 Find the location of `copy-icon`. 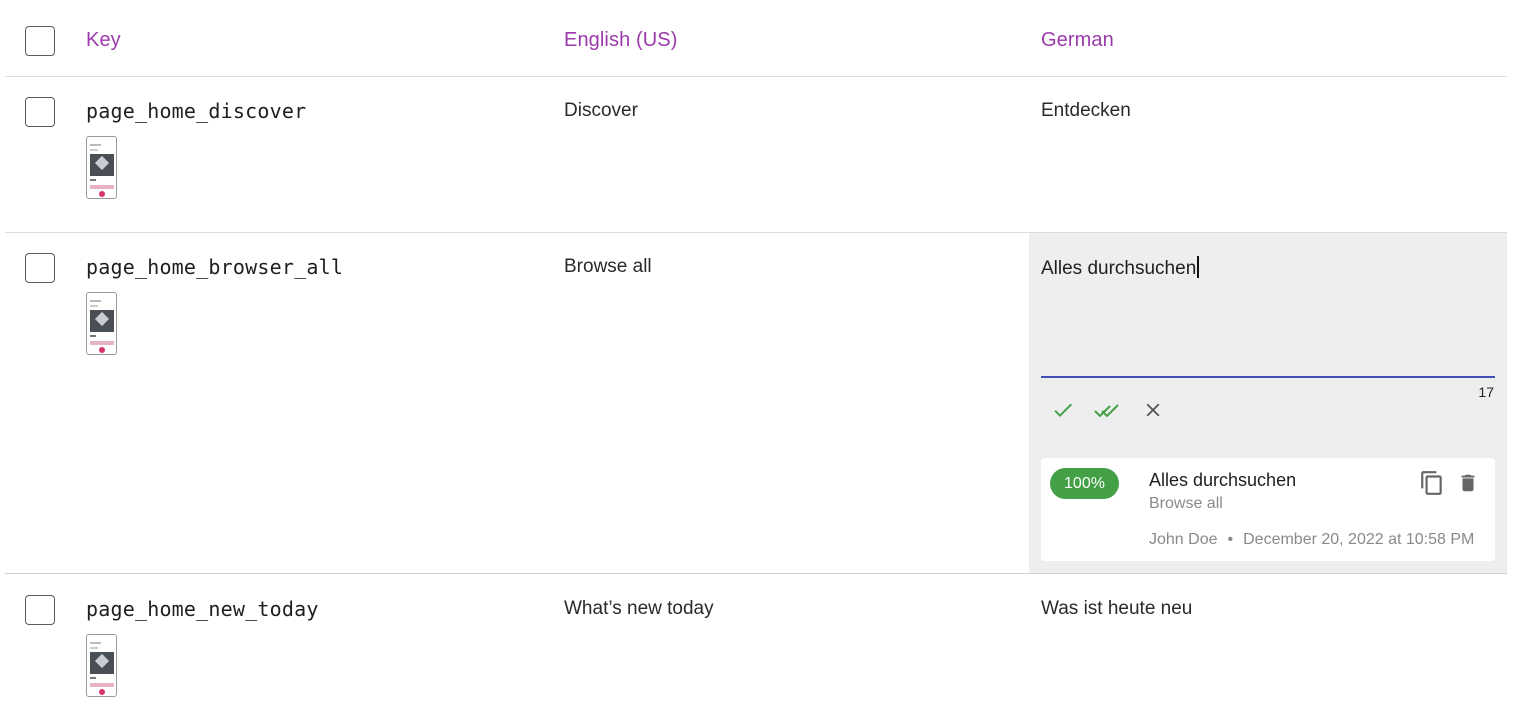

copy-icon is located at coordinates (1431, 483).